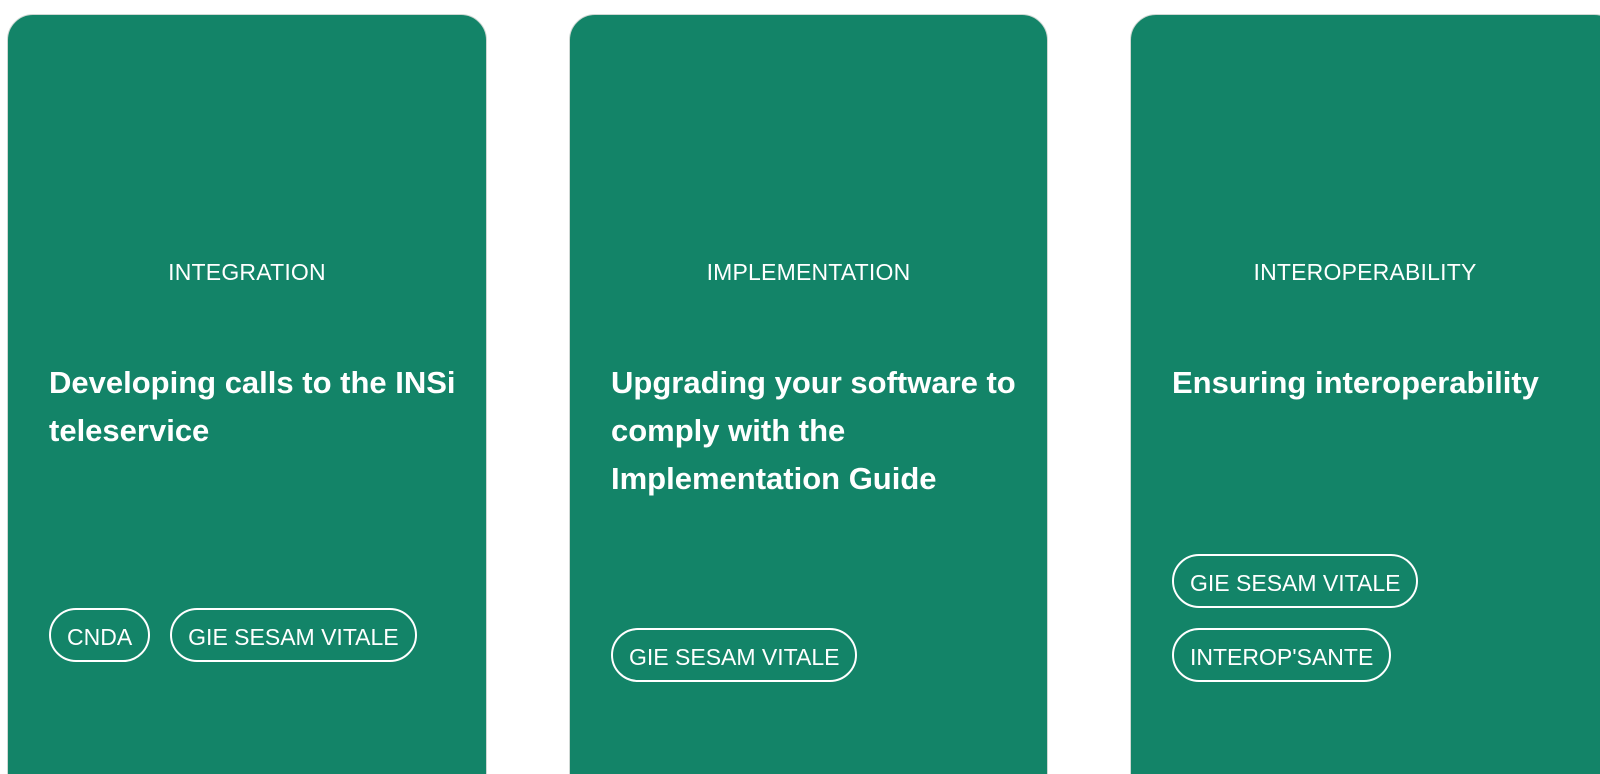 The image size is (1600, 774). I want to click on tag-interop-sante: INTEROP'SANTE, so click(1282, 655).